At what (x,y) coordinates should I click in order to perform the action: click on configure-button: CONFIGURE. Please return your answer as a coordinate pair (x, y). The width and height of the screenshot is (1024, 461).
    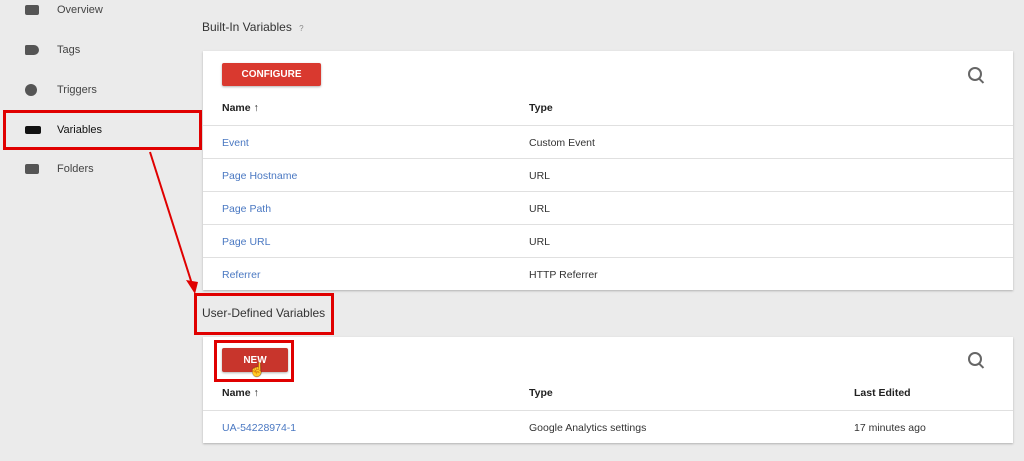
    Looking at the image, I should click on (271, 74).